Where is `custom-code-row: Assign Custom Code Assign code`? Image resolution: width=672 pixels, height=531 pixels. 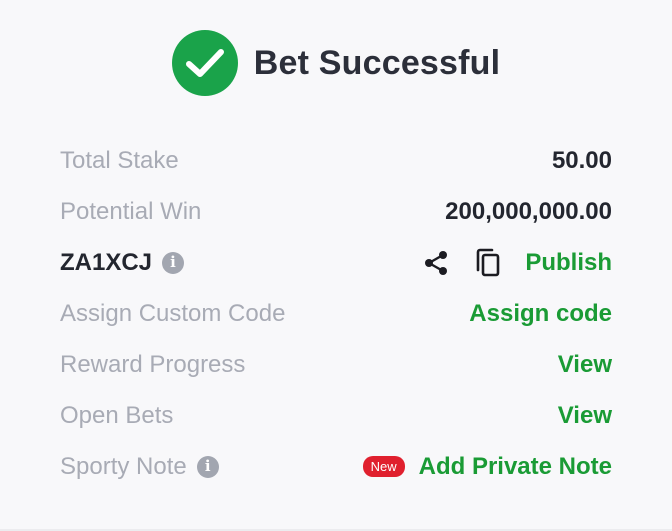
custom-code-row: Assign Custom Code Assign code is located at coordinates (336, 313).